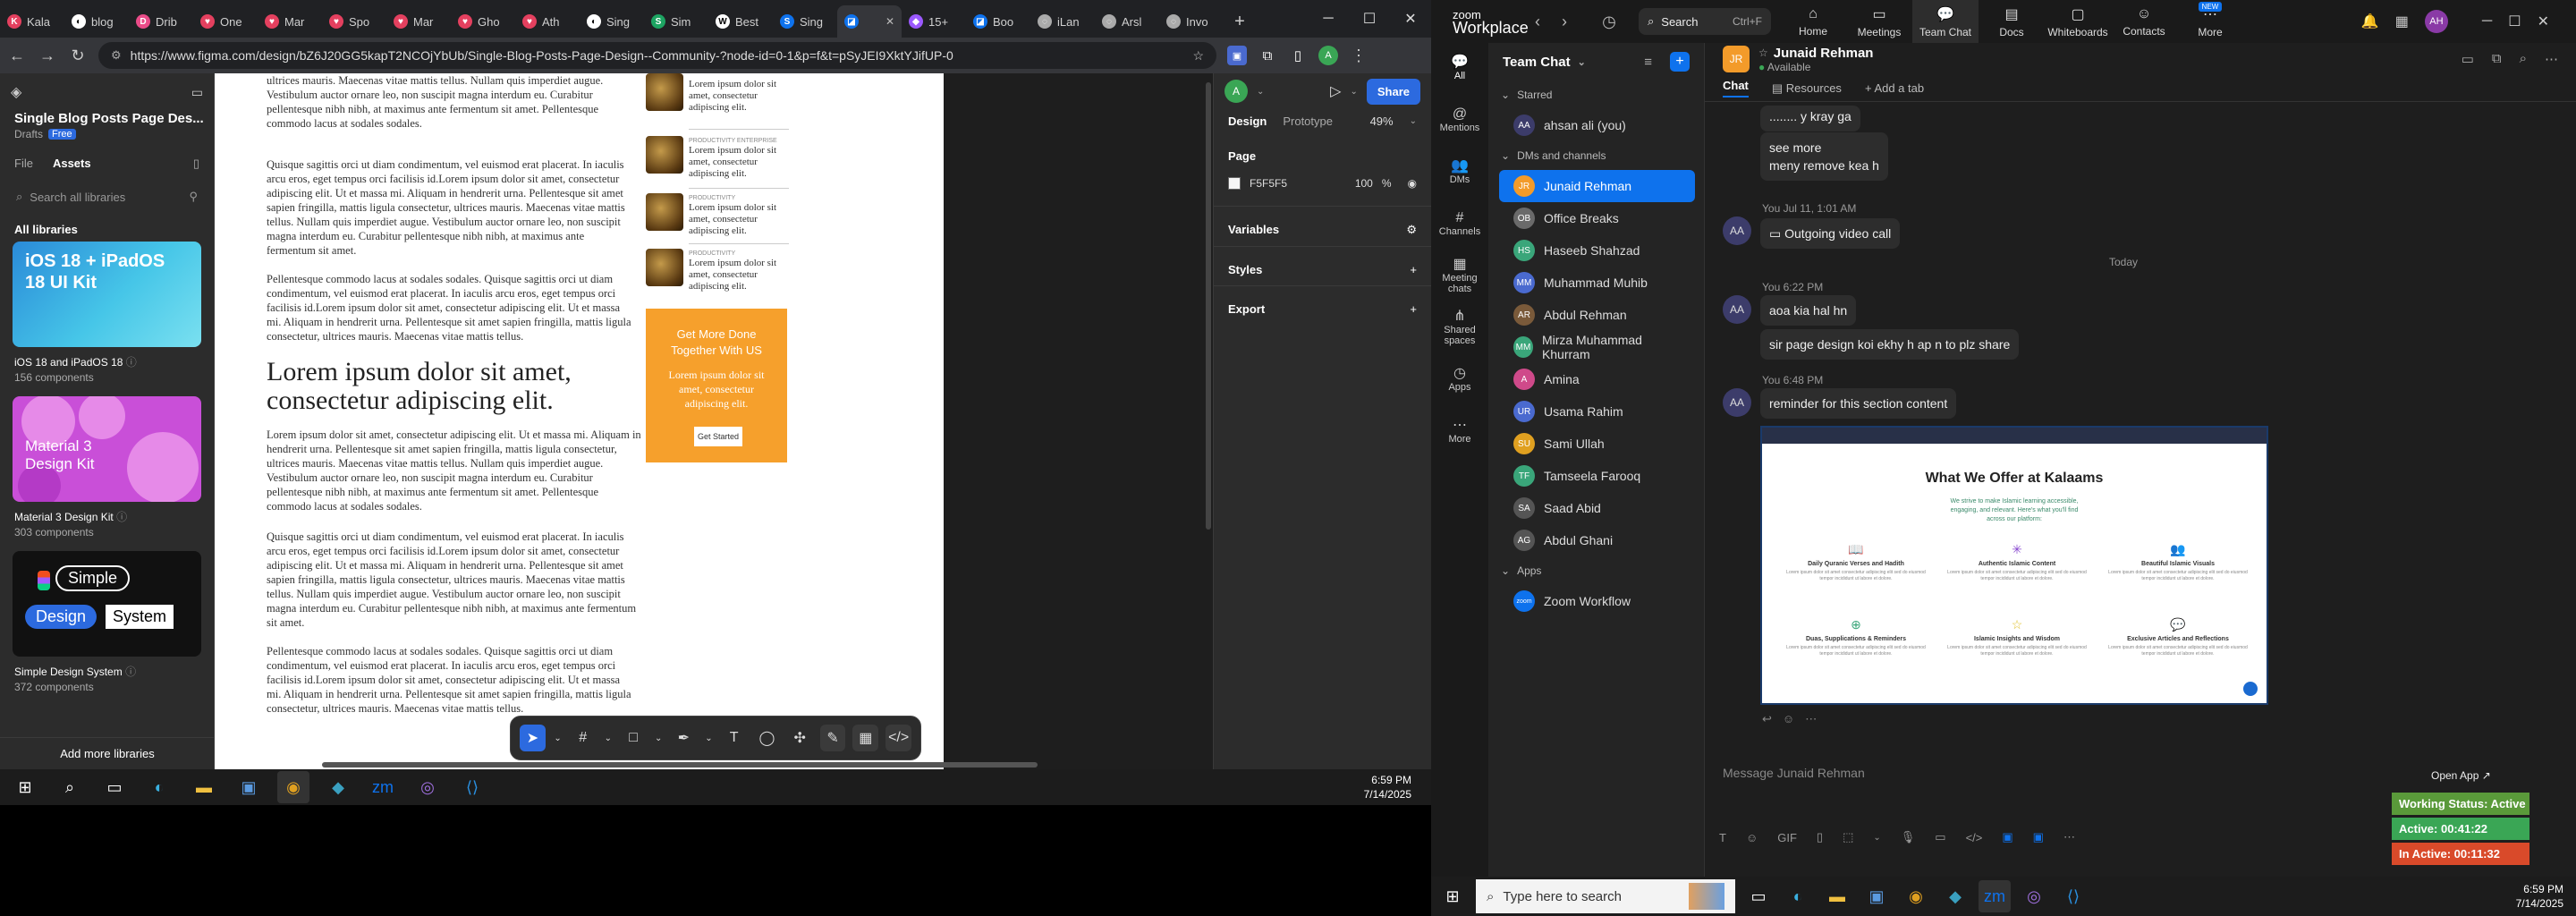  I want to click on more-icon: ⋯, so click(2069, 837).